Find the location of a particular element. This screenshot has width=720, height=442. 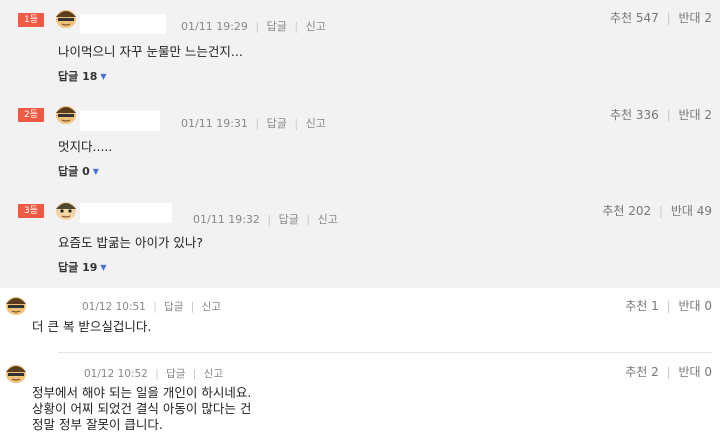

comment-text-line-1: 정부에서 해야 되는 일을 개인이 하시네요. is located at coordinates (142, 392).